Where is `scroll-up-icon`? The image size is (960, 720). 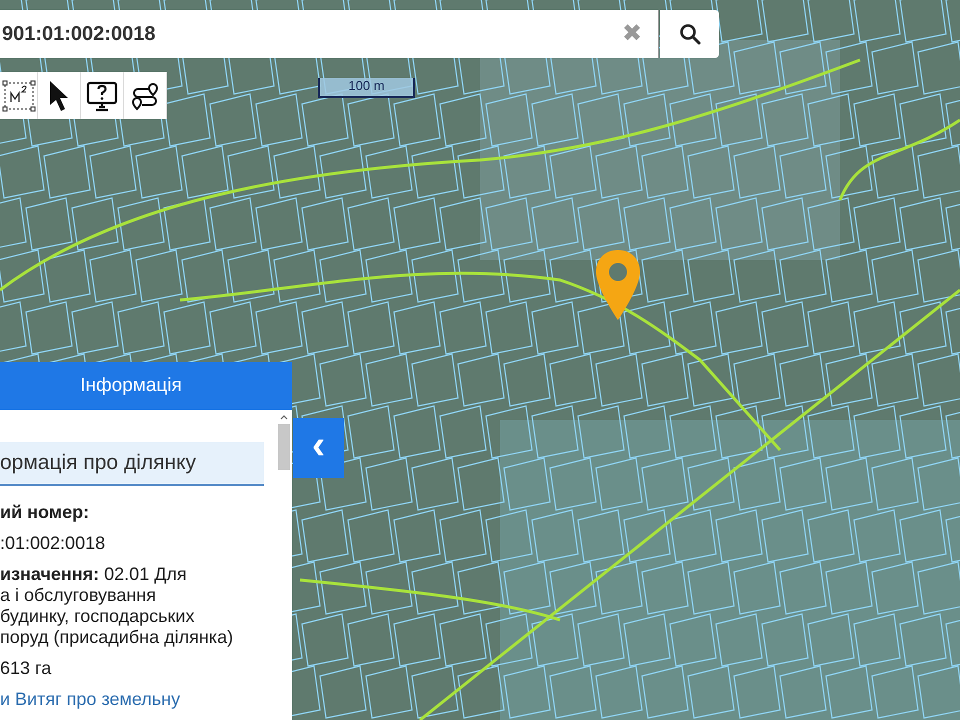 scroll-up-icon is located at coordinates (284, 417).